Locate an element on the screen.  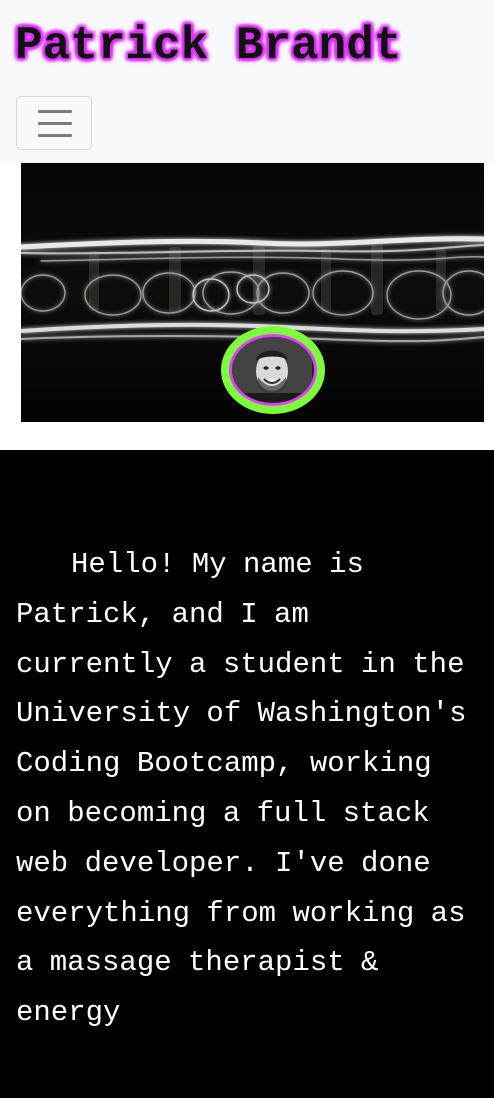
profile-avatar is located at coordinates (273, 370).